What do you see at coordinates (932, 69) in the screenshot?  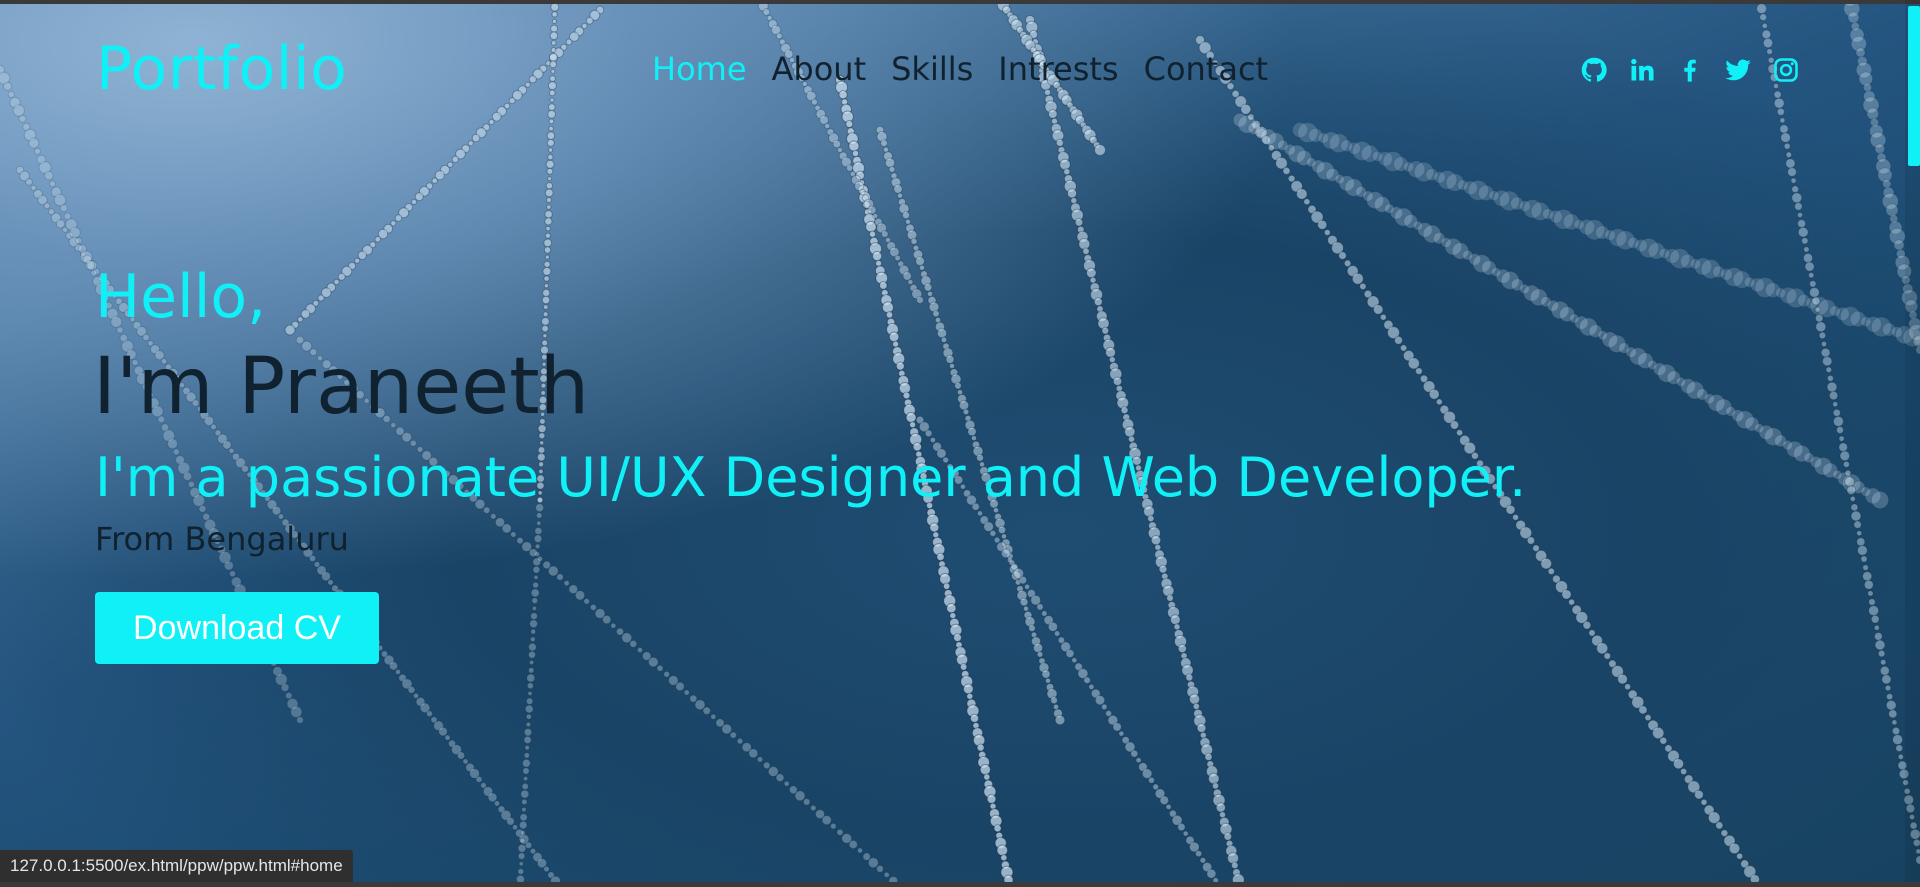 I see `nav-item-skills: Skills` at bounding box center [932, 69].